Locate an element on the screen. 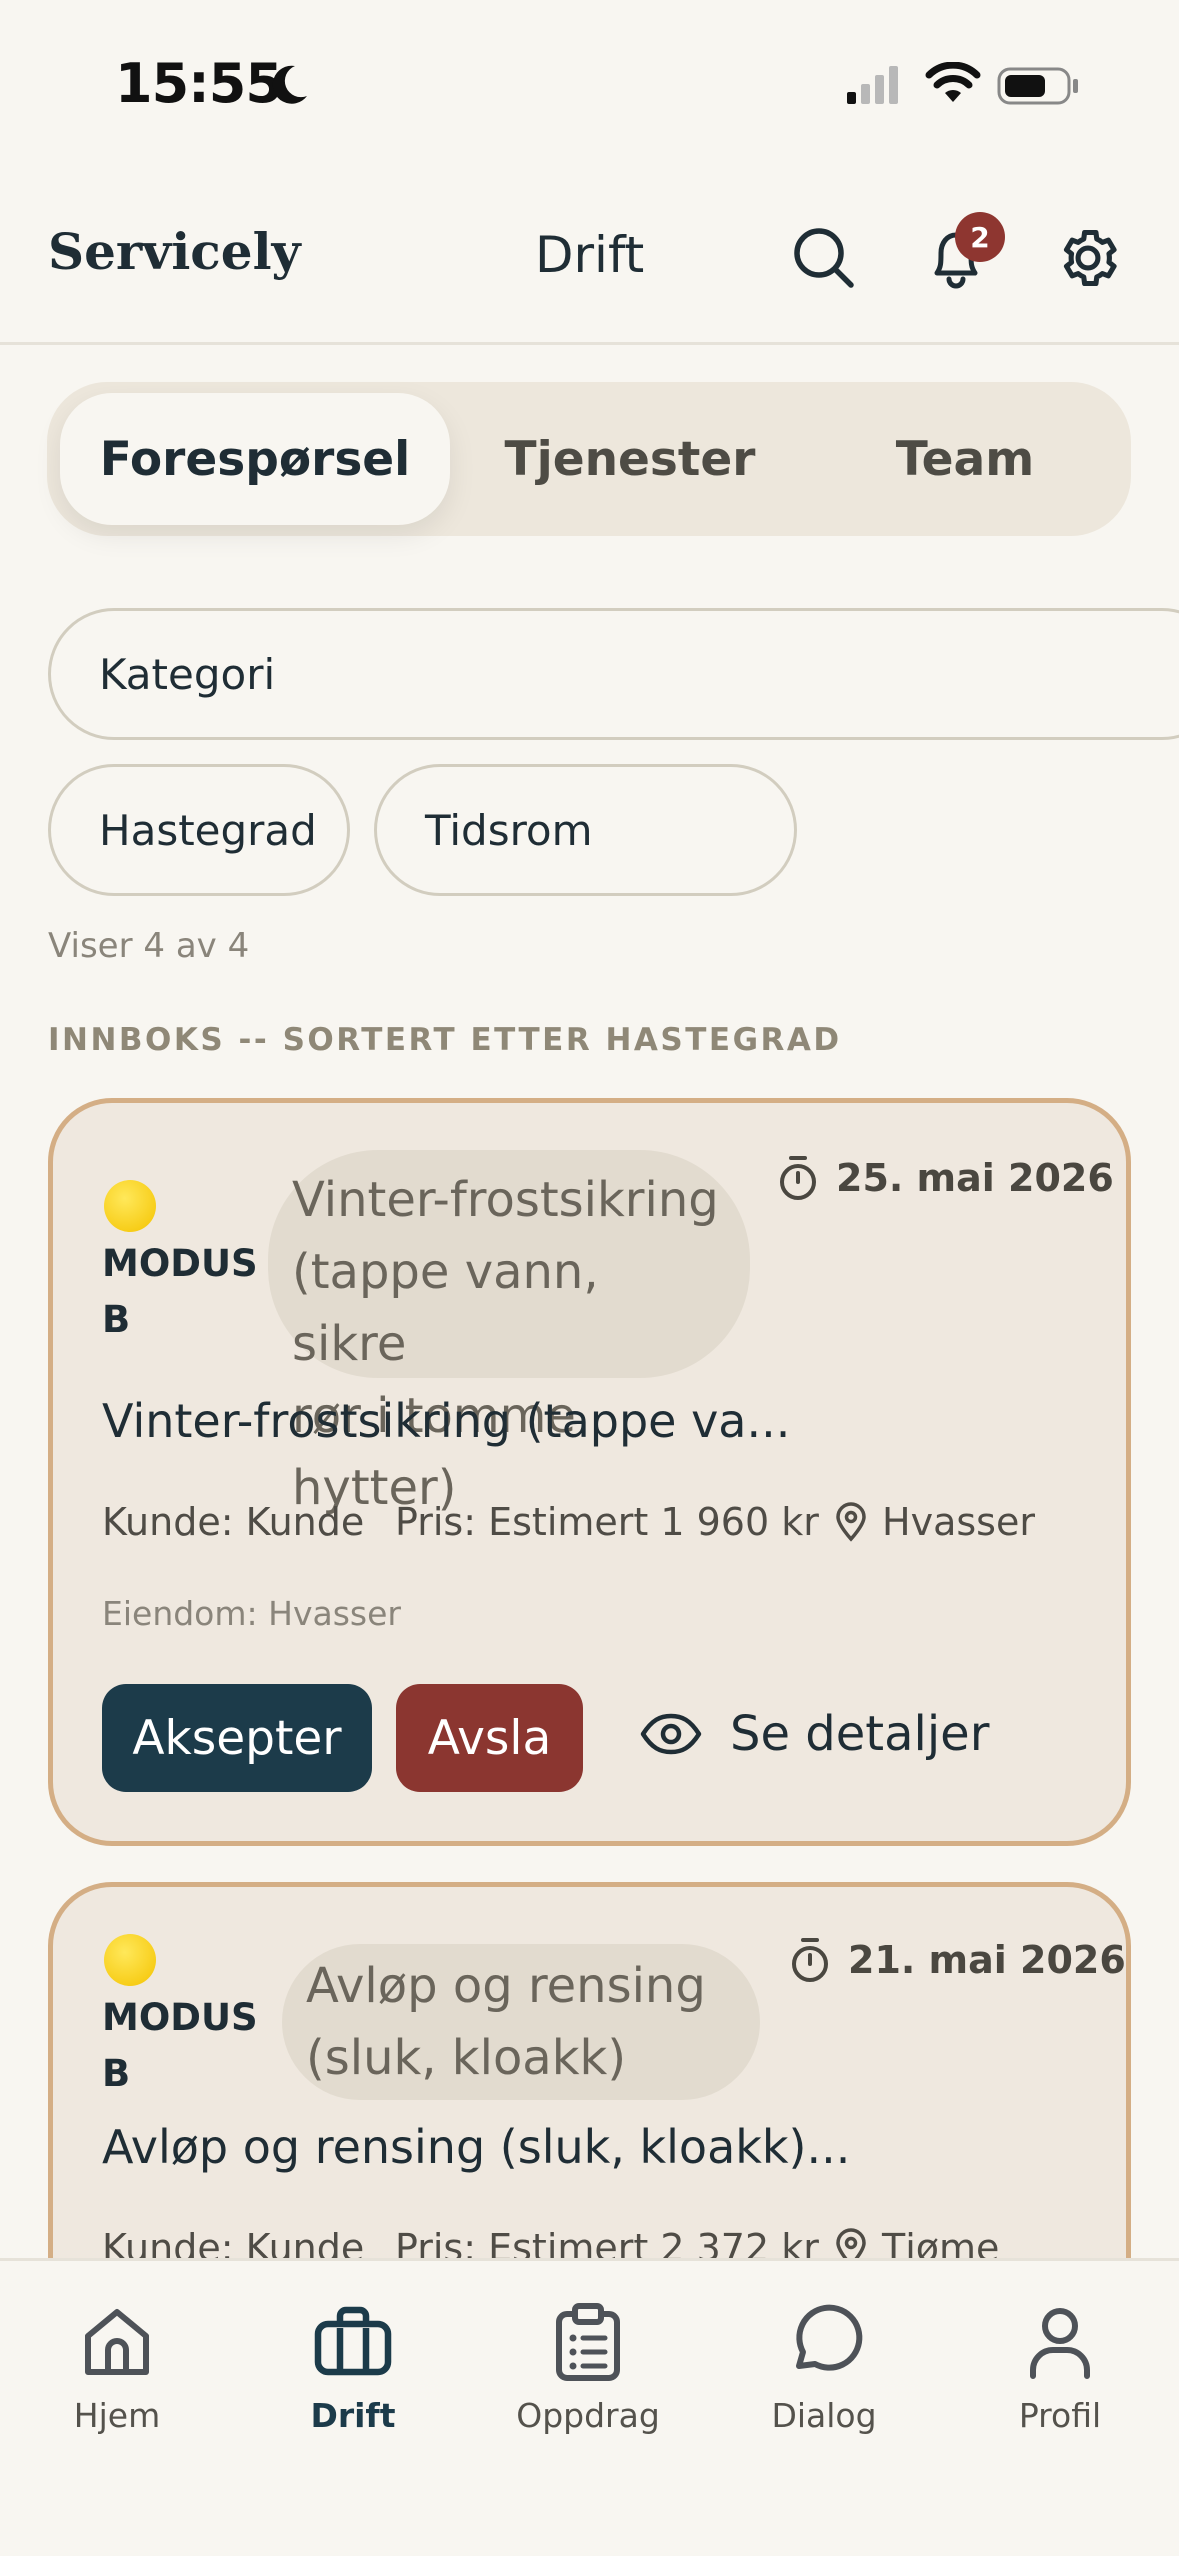  category-filter: Kategori is located at coordinates (613, 674).